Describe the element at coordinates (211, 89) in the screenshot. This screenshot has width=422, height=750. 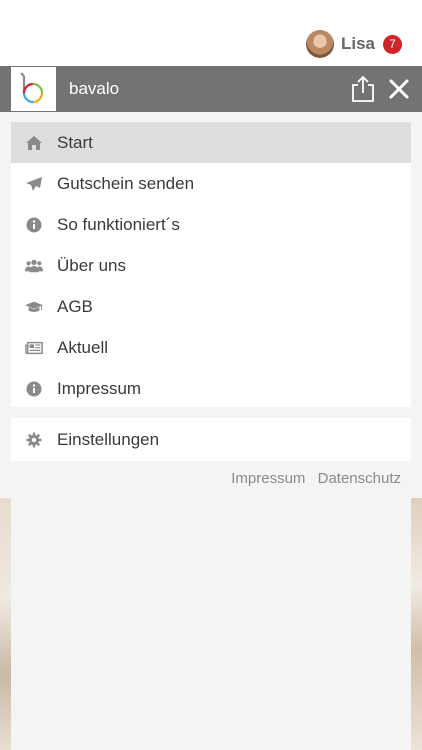
I see `app-header: bavalo` at that location.